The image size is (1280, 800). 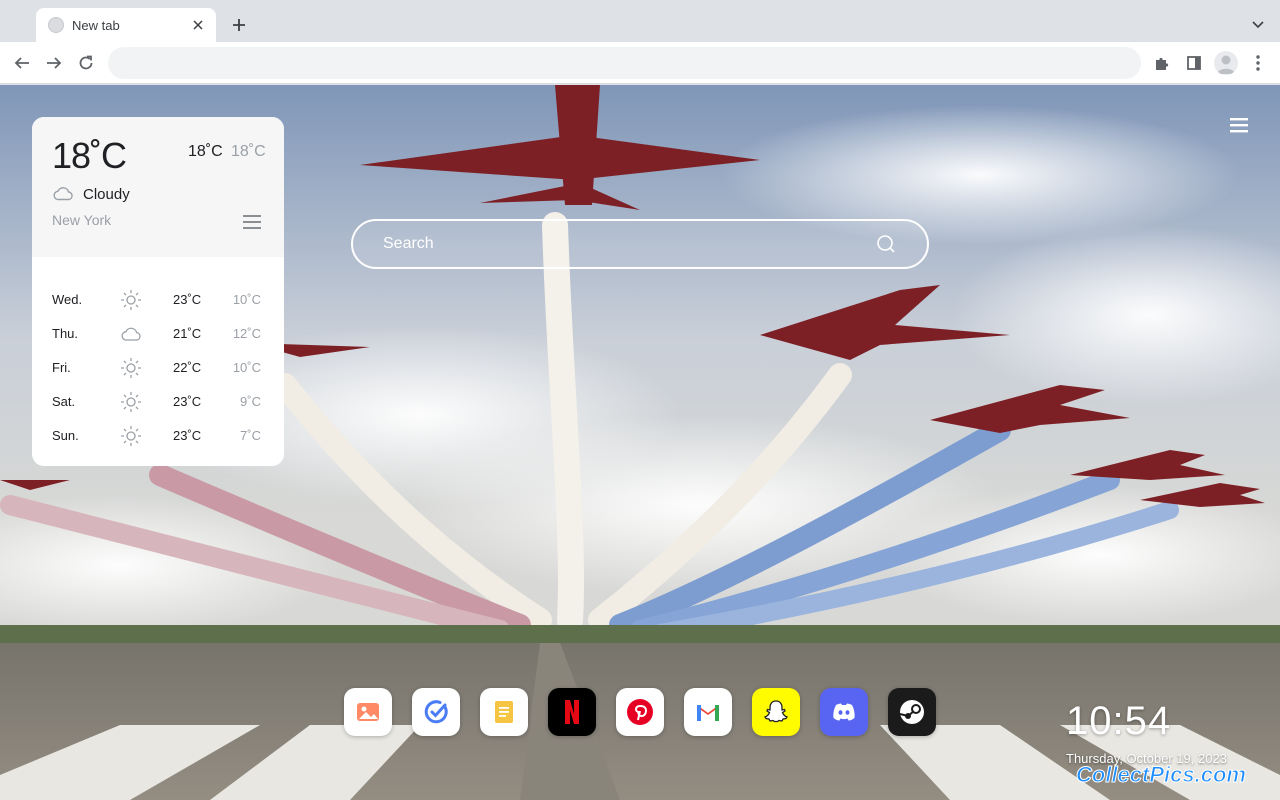 I want to click on forecast-low: 9˚C, so click(x=250, y=401).